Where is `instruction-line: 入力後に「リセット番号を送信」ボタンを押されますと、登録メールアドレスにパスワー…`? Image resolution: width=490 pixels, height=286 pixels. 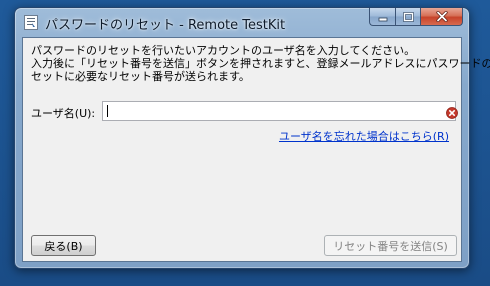
instruction-line: 入力後に「リセット番号を送信」ボタンを押されますと、登録メールアドレスにパスワー… is located at coordinates (260, 63).